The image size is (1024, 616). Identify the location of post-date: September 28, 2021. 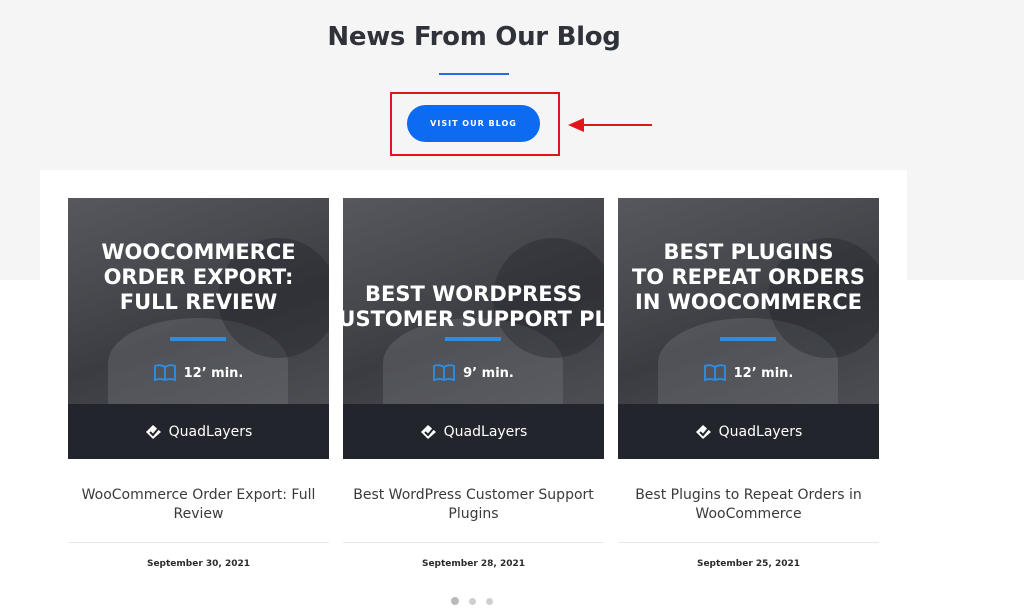
(473, 564).